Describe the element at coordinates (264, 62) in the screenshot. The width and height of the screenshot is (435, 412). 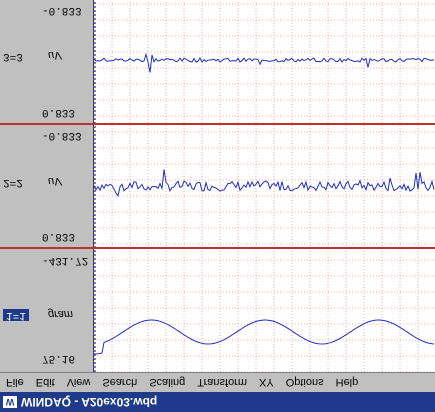
I see `ch3-waveform` at that location.